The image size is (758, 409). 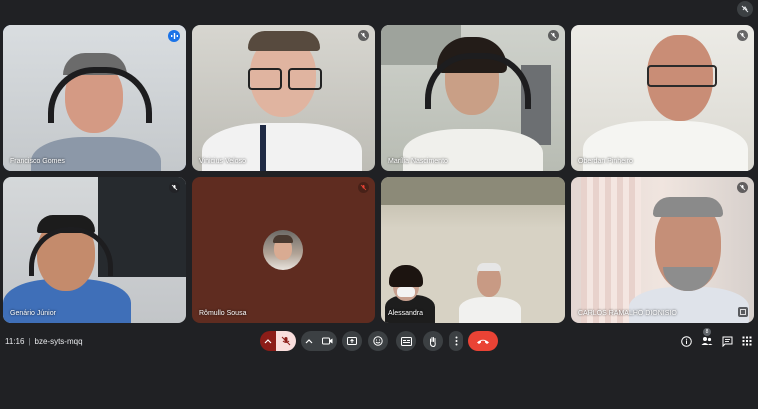 I want to click on activities-button, so click(x=747, y=341).